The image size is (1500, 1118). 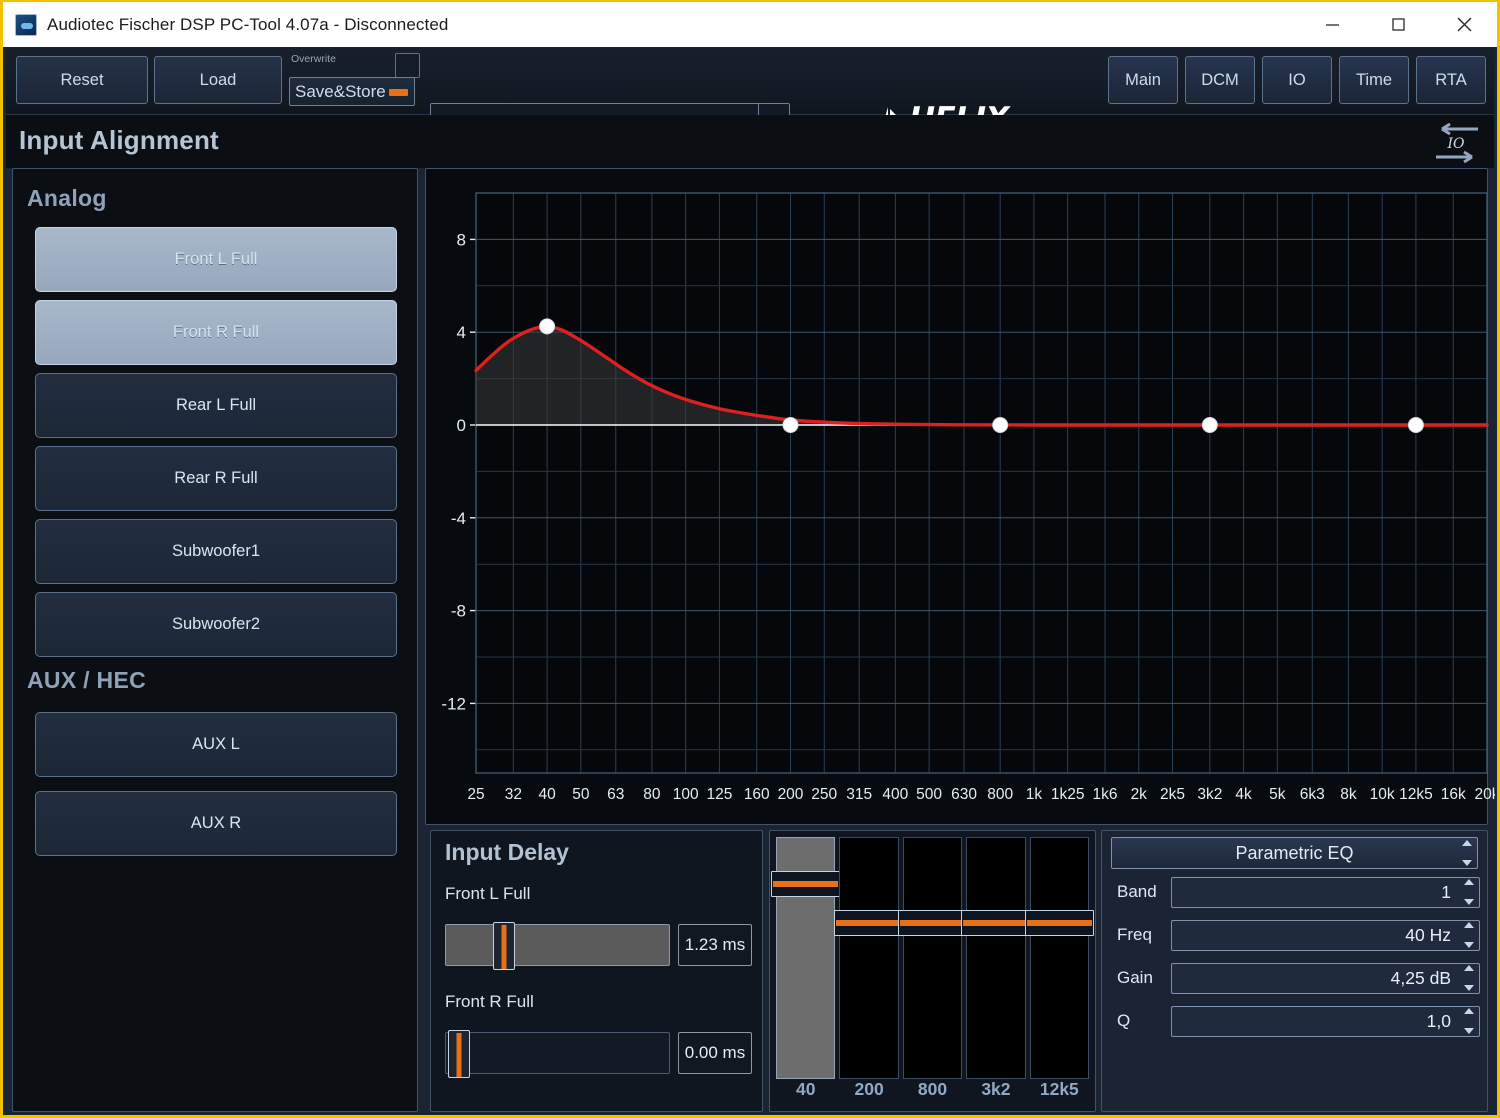 I want to click on eq-input-freq: 40 Hz, so click(x=1325, y=935).